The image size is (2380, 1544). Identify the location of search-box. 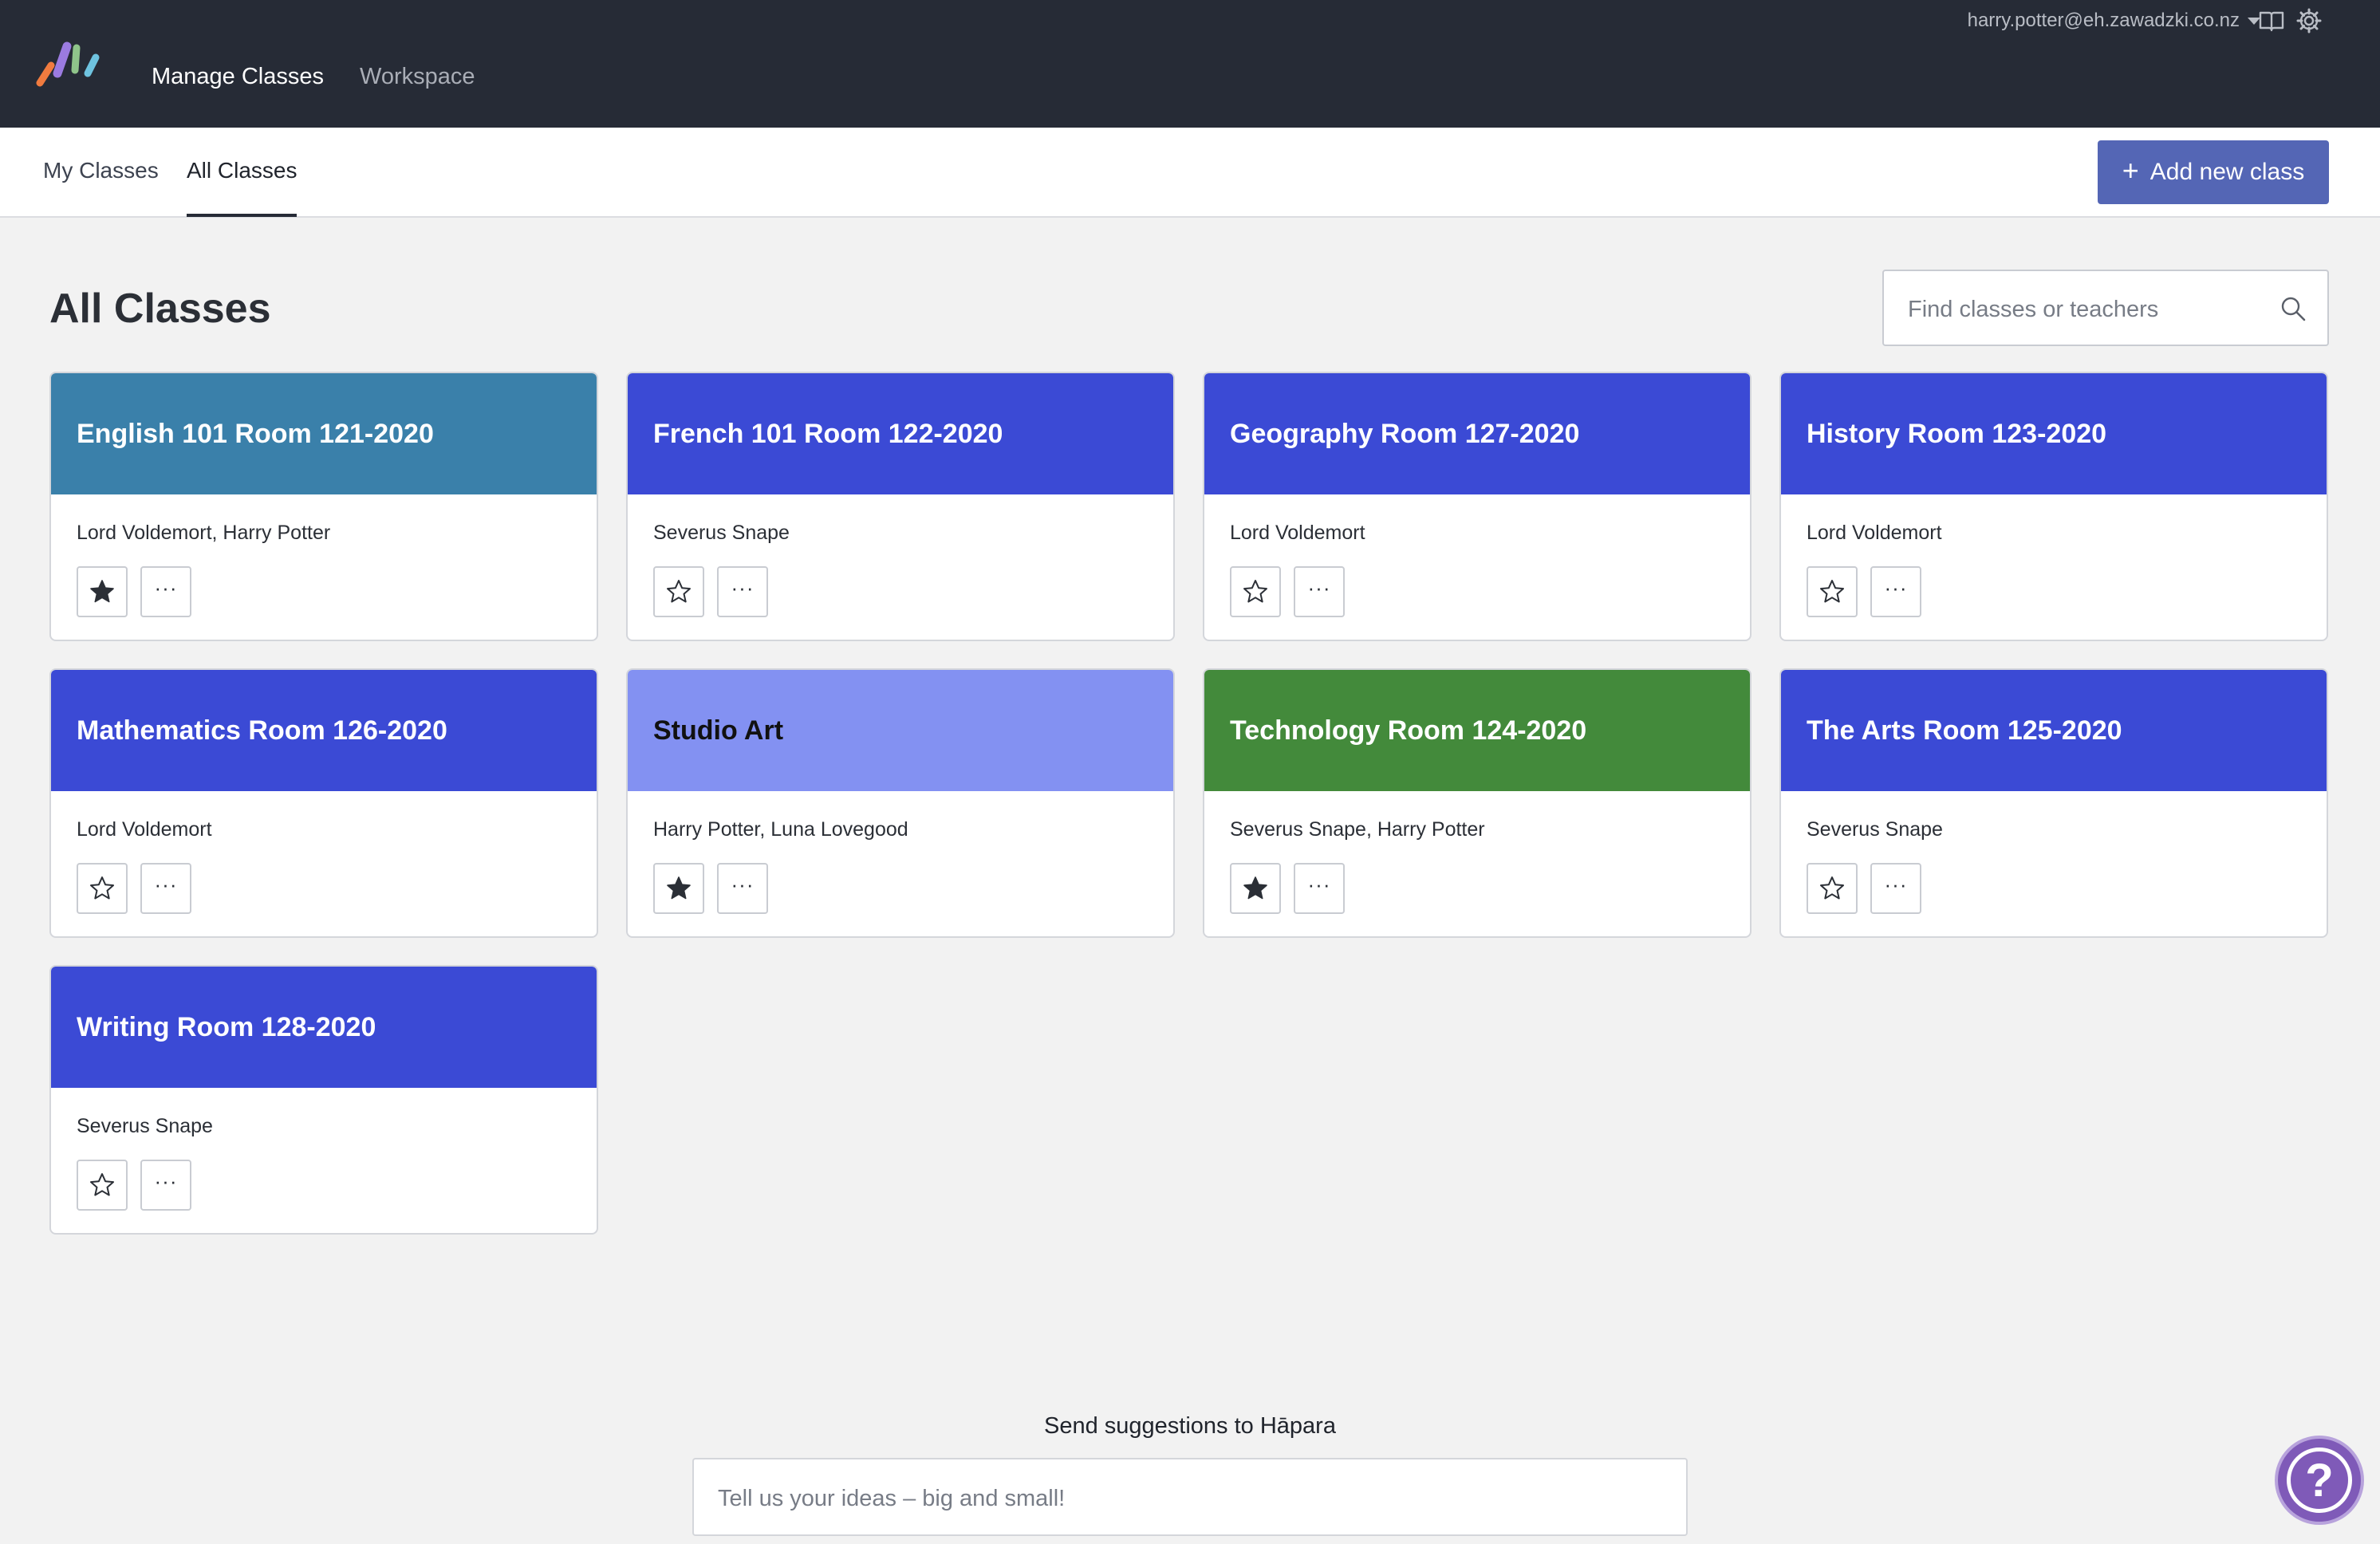
(2105, 308).